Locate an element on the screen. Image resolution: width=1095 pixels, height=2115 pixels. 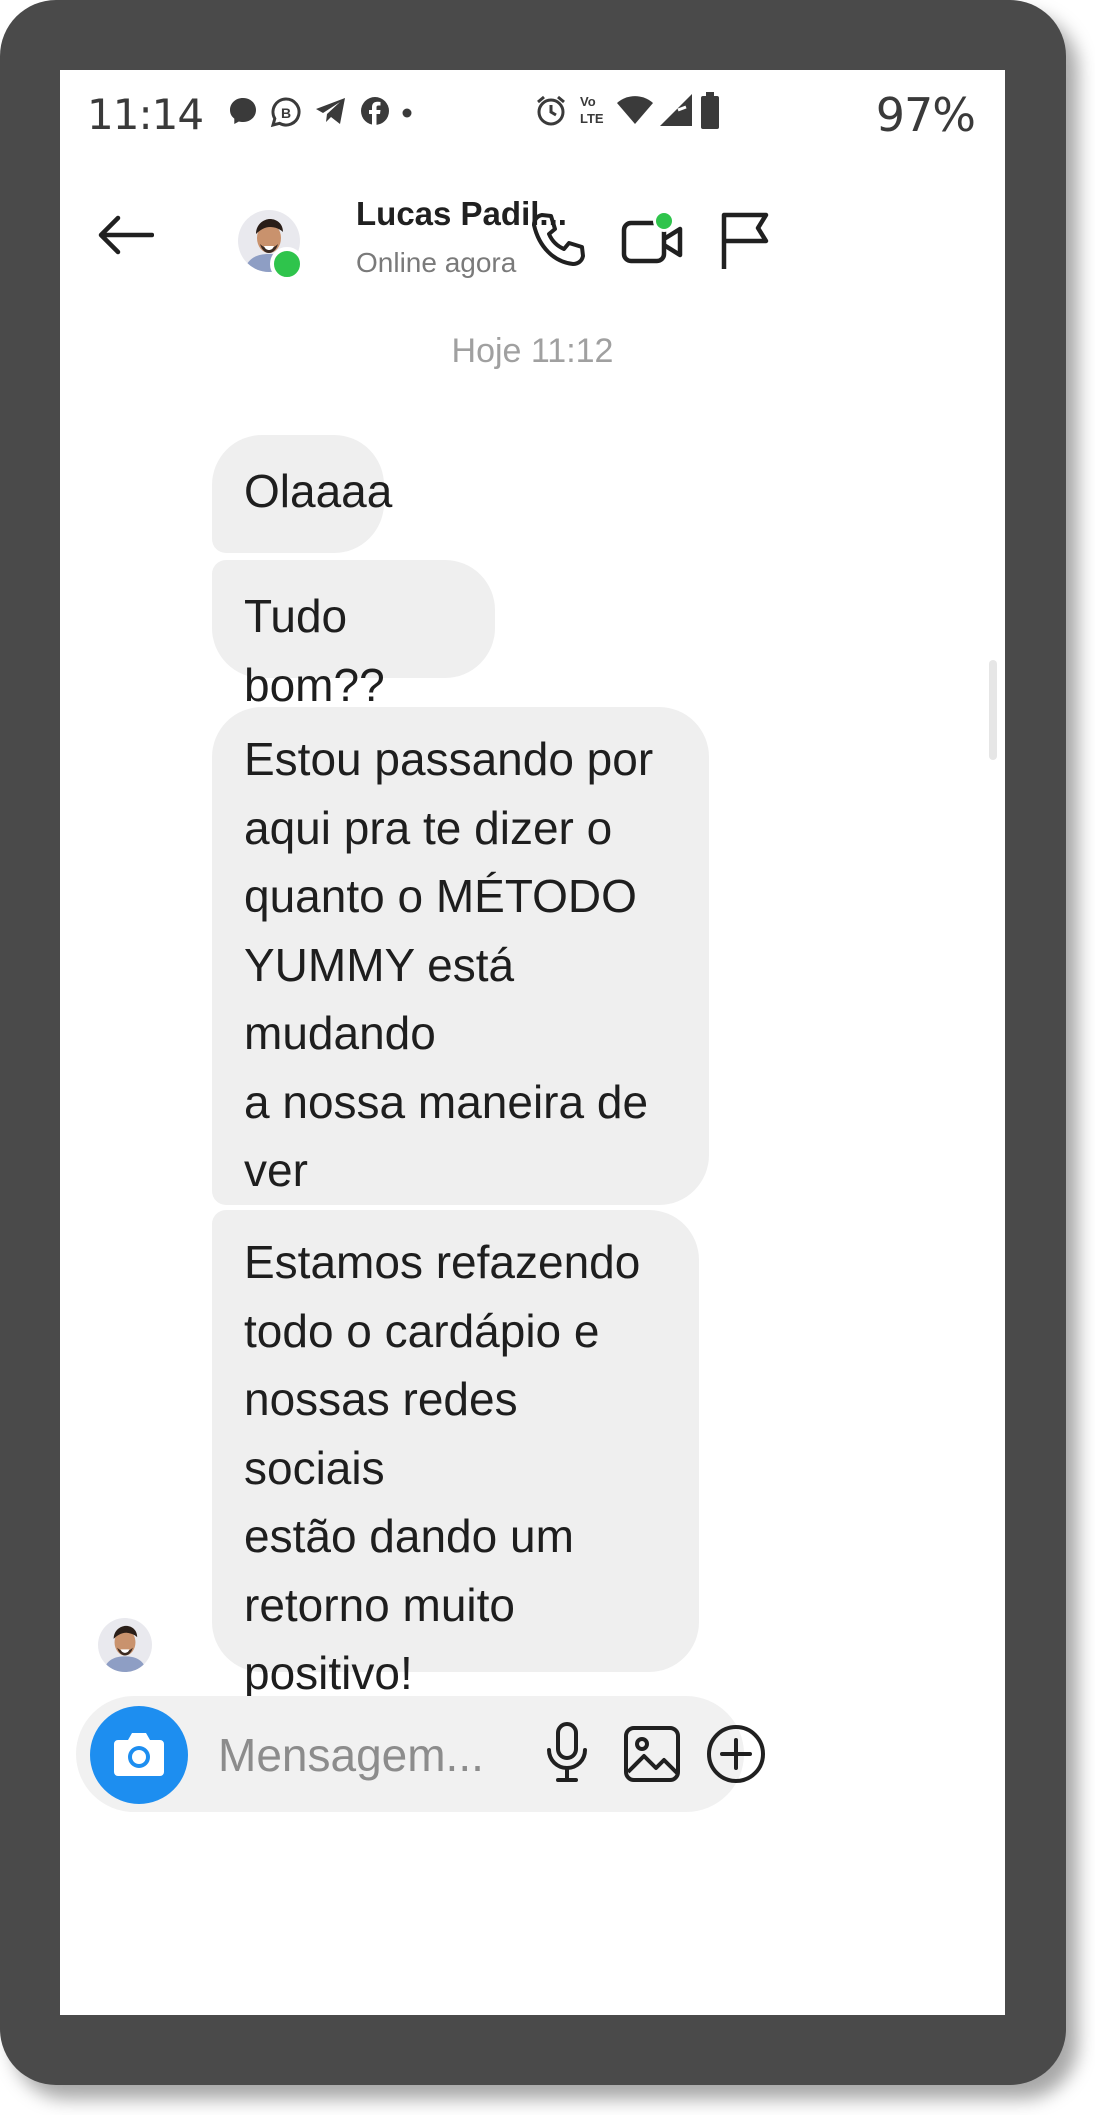
sender-avatar is located at coordinates (125, 1645).